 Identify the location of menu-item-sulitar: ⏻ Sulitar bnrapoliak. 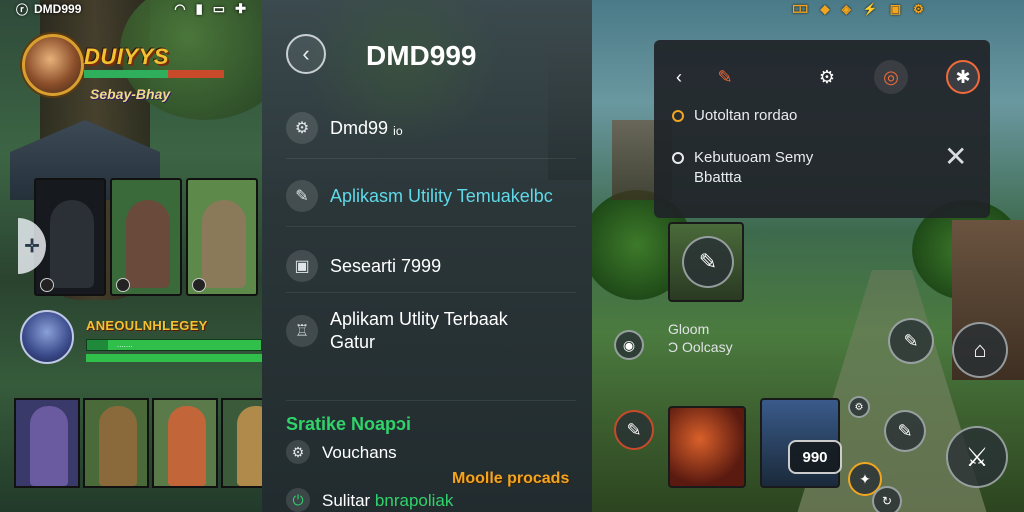
(436, 500).